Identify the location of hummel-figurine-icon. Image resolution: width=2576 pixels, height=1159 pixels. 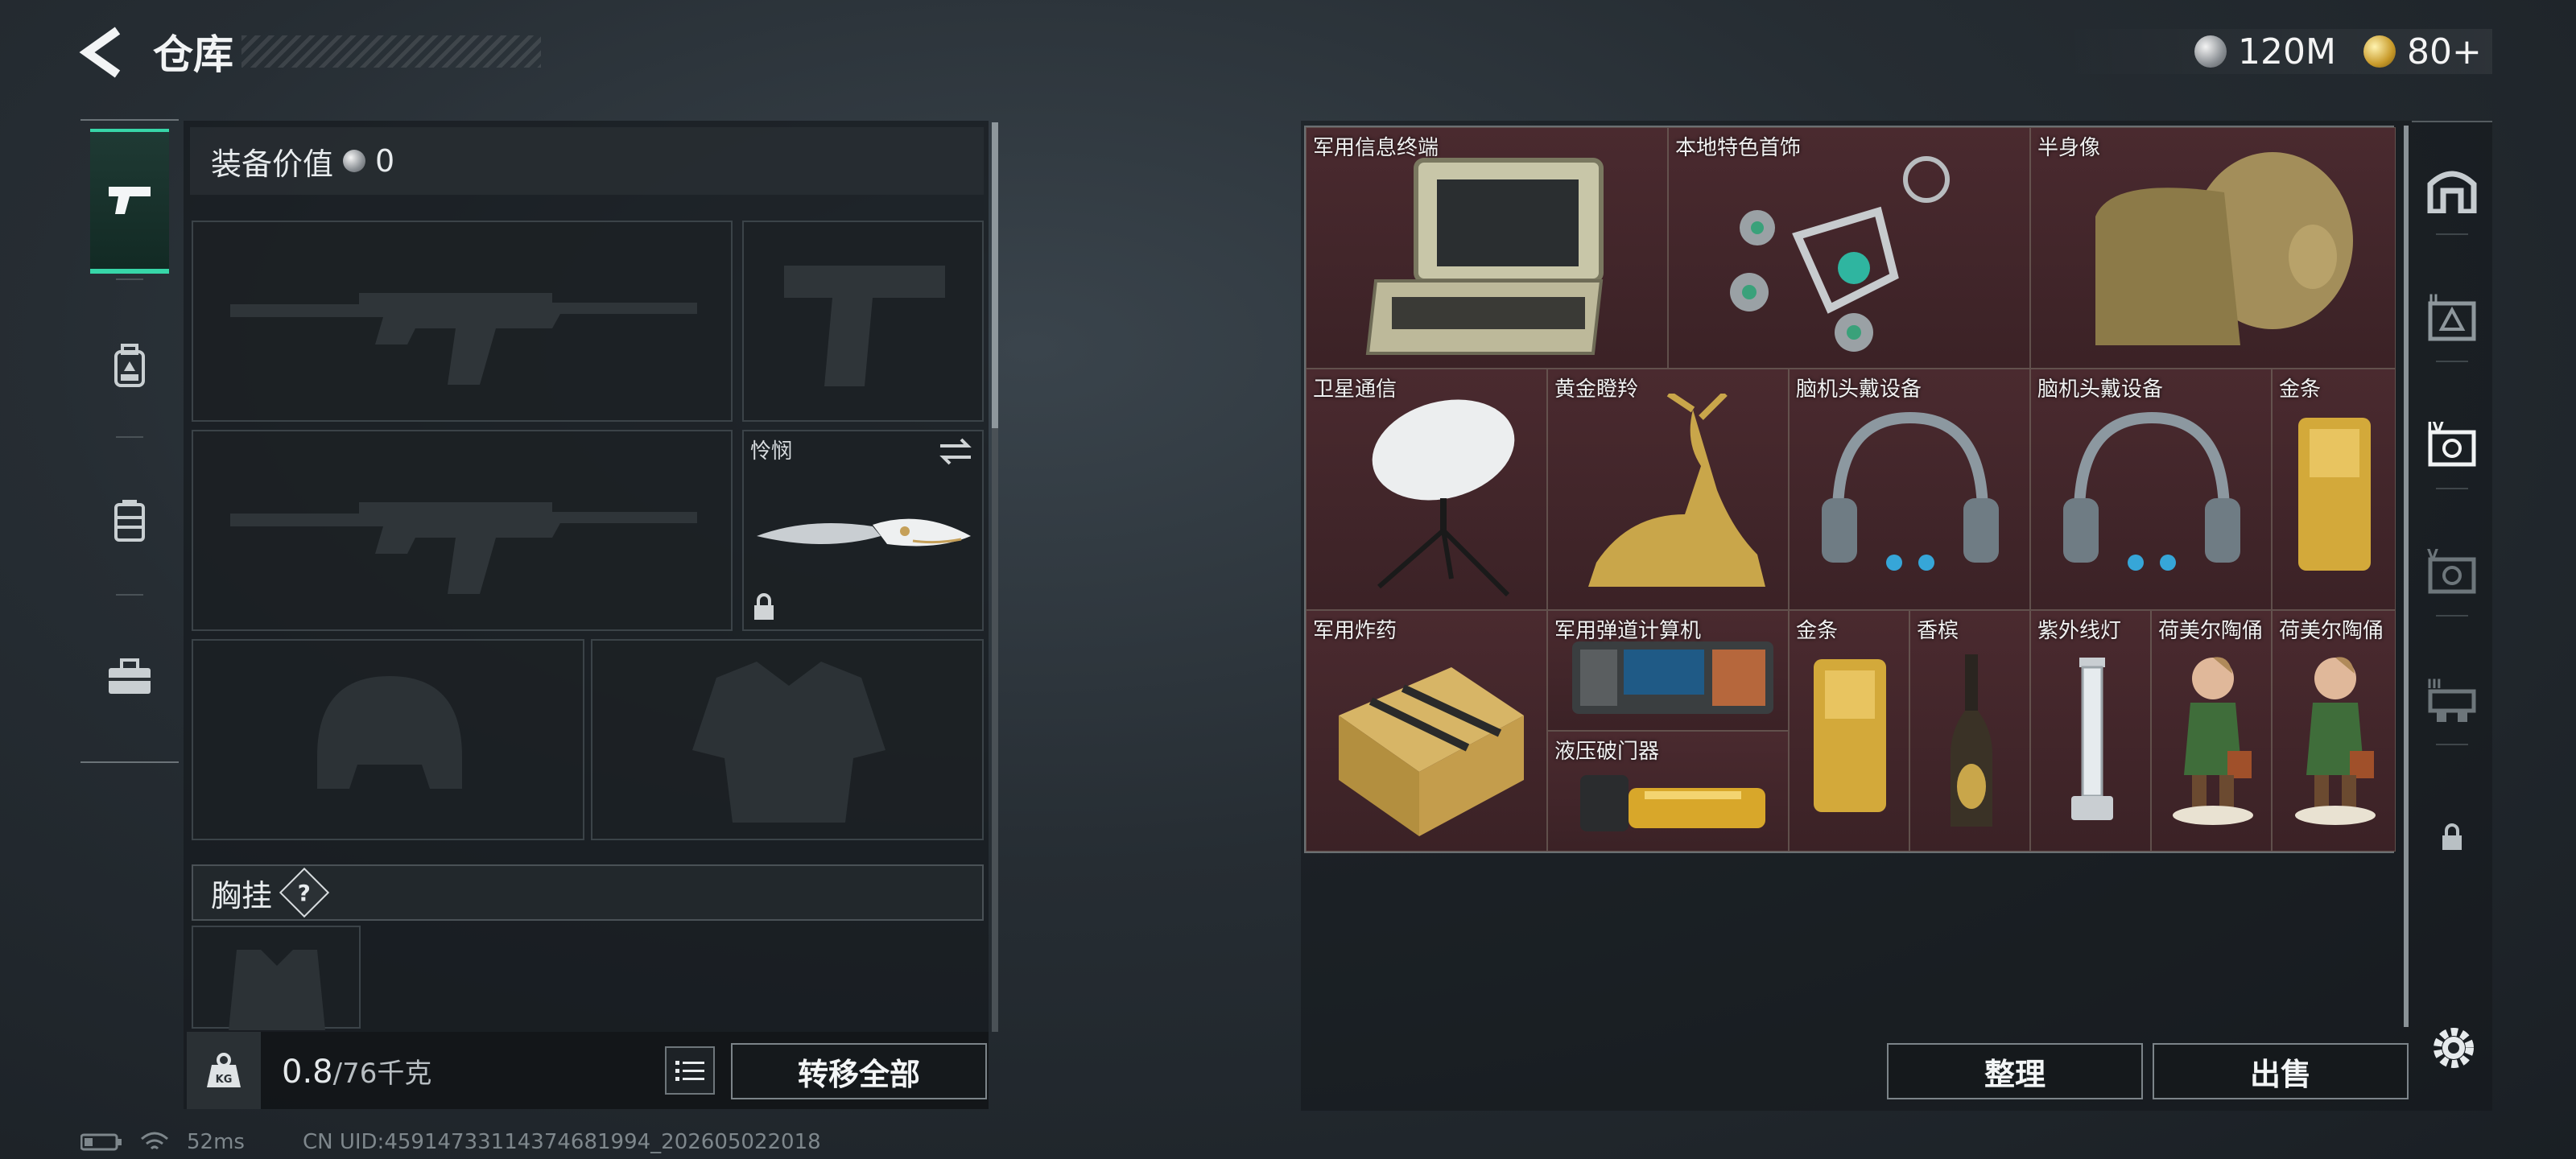
(2335, 741).